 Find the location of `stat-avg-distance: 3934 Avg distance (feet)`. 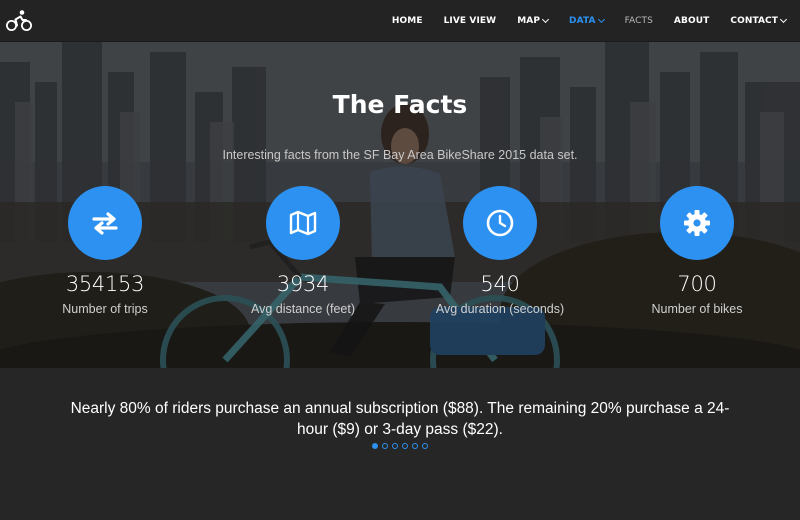

stat-avg-distance: 3934 Avg distance (feet) is located at coordinates (303, 251).